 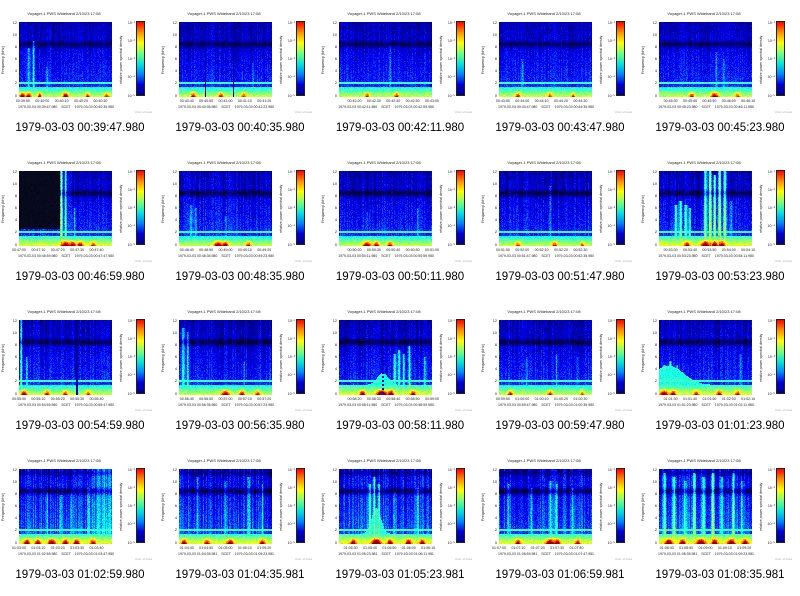 I want to click on timestamp-caption: 1979-03-03 00:56:35.980, so click(x=240, y=426).